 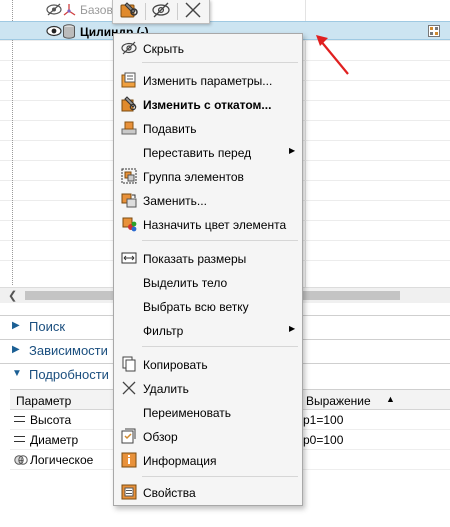 I want to click on menu-item-label: Свойства, so click(x=169, y=493).